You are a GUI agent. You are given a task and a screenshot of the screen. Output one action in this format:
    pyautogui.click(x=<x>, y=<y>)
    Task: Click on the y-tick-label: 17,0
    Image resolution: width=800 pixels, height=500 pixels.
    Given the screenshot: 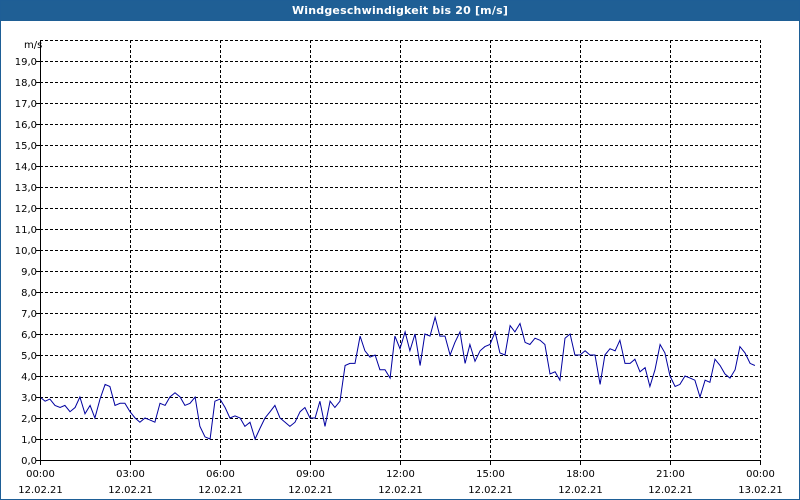 What is the action you would take?
    pyautogui.click(x=26, y=104)
    